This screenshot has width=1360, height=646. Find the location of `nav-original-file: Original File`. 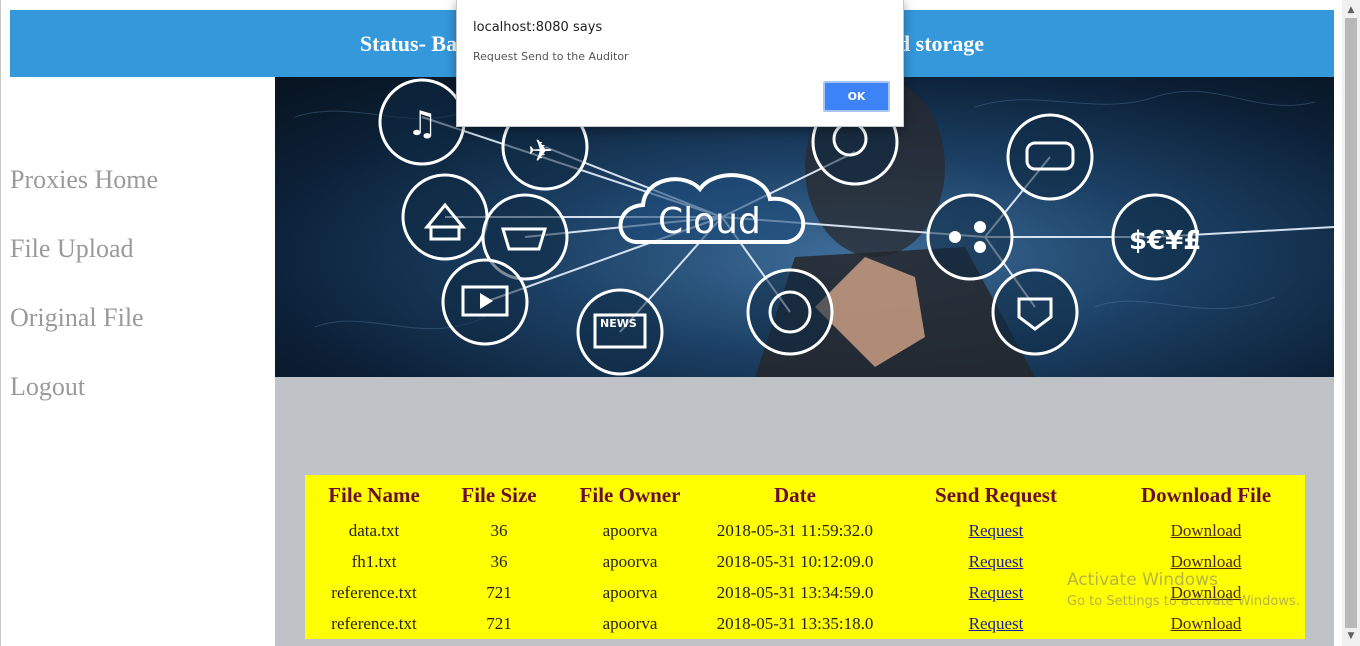

nav-original-file: Original File is located at coordinates (77, 318).